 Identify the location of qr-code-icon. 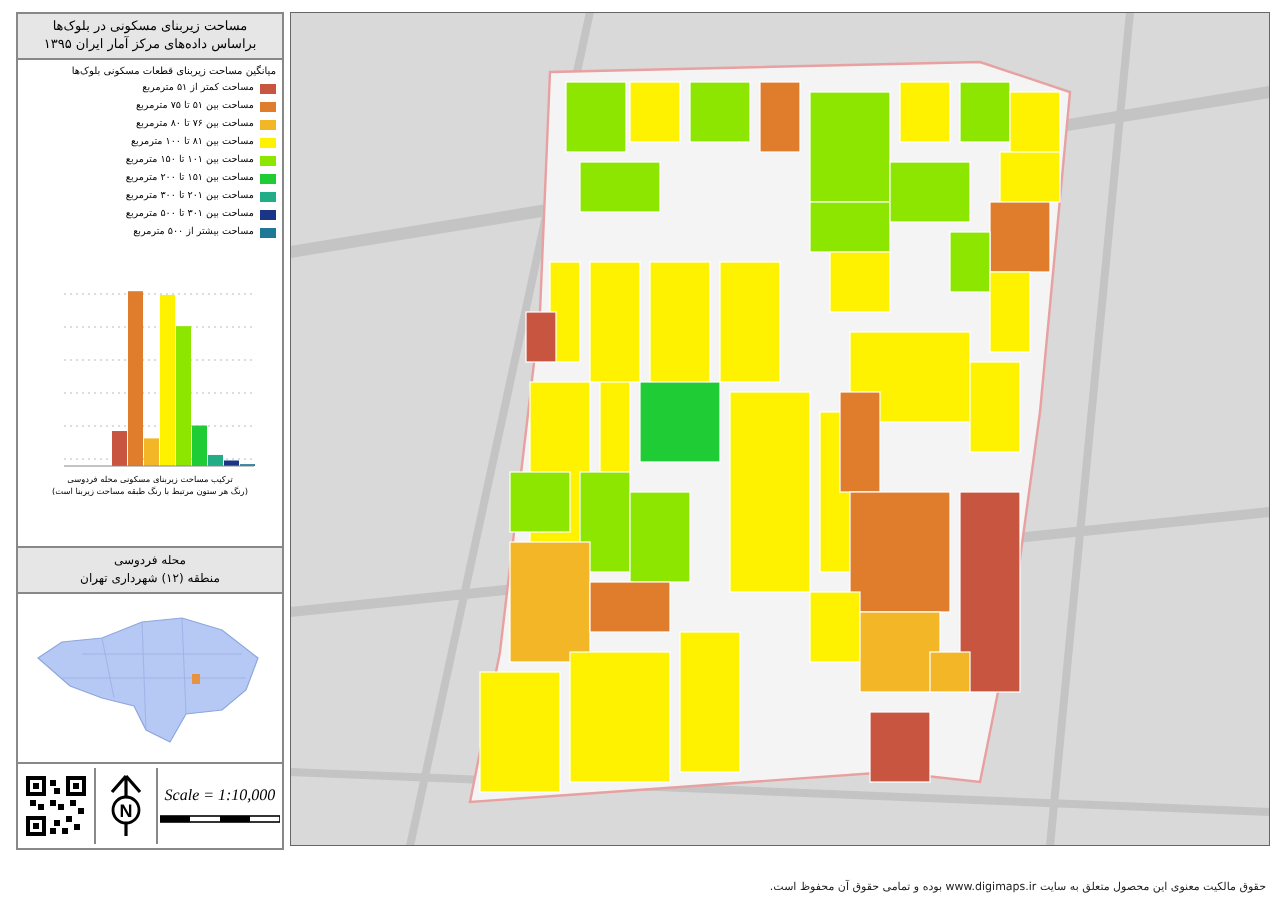
(56, 806).